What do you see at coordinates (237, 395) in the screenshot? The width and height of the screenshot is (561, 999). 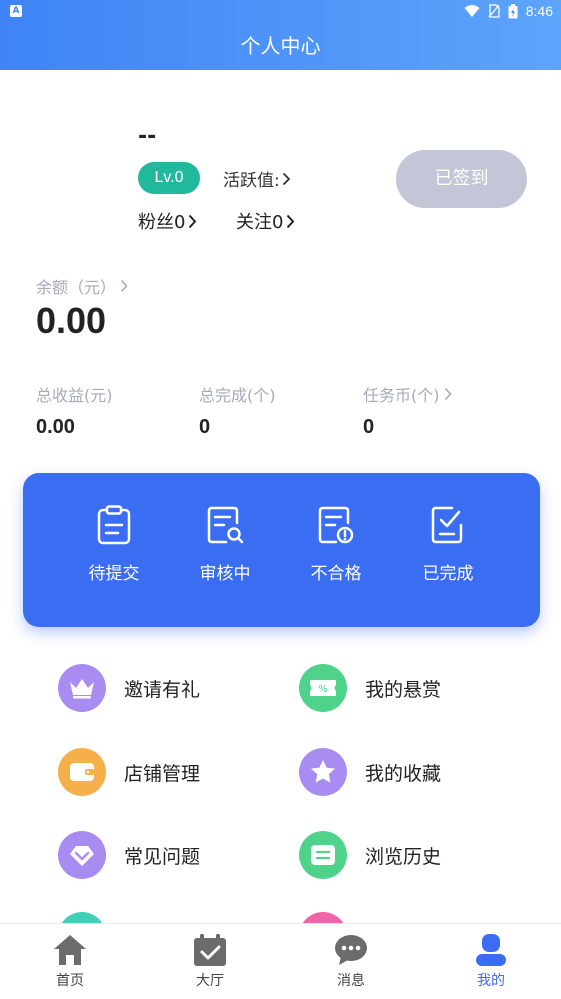 I see `stat-label: 总完成(个)` at bounding box center [237, 395].